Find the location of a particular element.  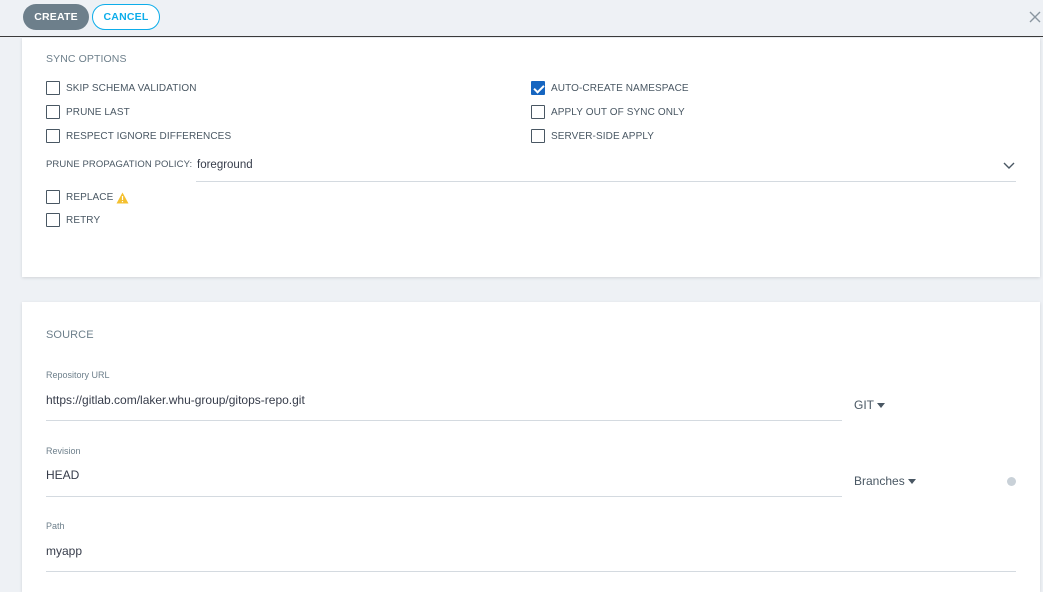

auto-create-namespace-checkbox: AUTO-CREATE NAMESPACE is located at coordinates (610, 88).